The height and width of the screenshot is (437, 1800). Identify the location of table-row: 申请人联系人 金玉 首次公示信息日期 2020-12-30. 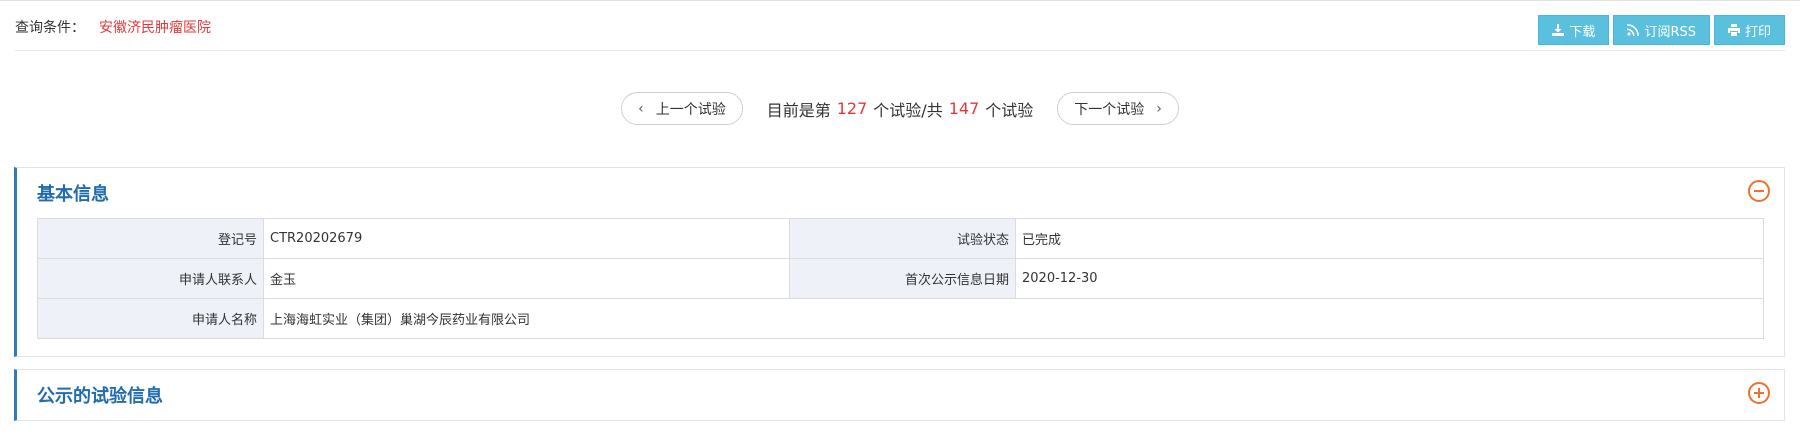
(900, 278).